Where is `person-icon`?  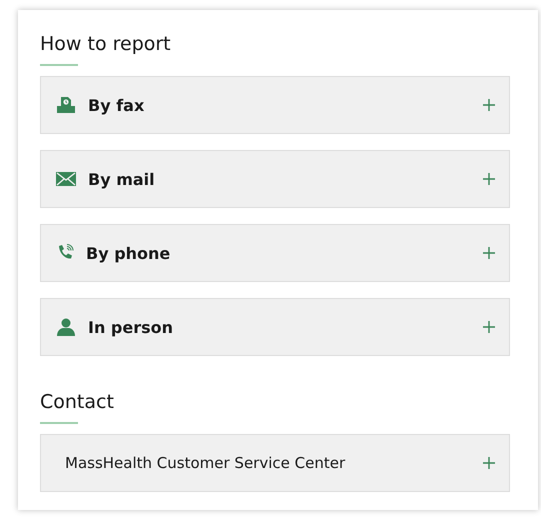
person-icon is located at coordinates (66, 327).